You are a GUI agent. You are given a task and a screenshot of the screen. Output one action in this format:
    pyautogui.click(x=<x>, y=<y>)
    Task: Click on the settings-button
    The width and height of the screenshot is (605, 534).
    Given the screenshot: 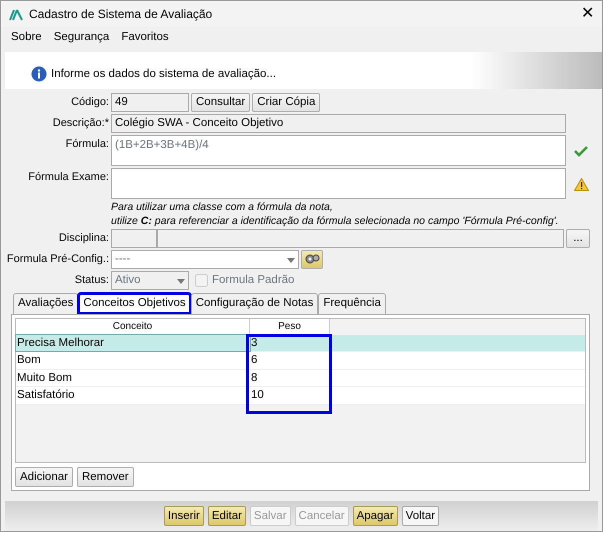 What is the action you would take?
    pyautogui.click(x=312, y=260)
    